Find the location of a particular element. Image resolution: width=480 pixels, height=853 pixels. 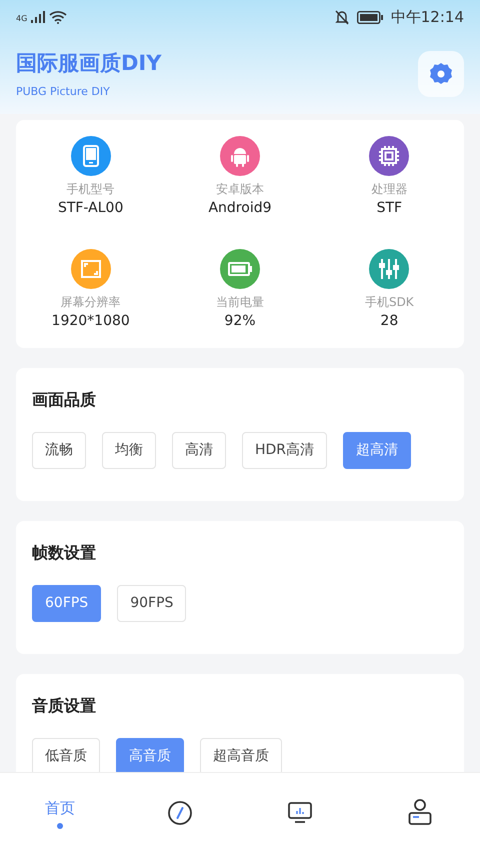

option-button: HDR高清 is located at coordinates (285, 450).